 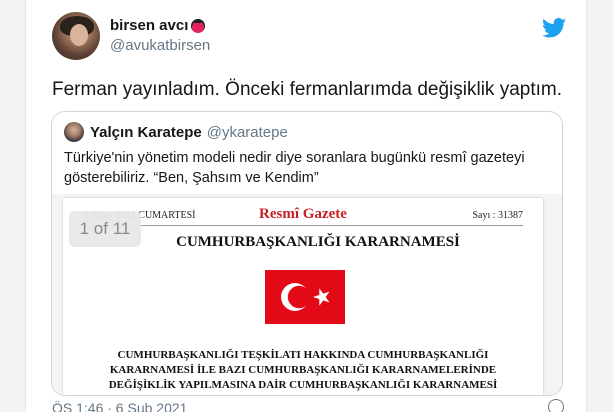 What do you see at coordinates (303, 225) in the screenshot?
I see `gazette-divider` at bounding box center [303, 225].